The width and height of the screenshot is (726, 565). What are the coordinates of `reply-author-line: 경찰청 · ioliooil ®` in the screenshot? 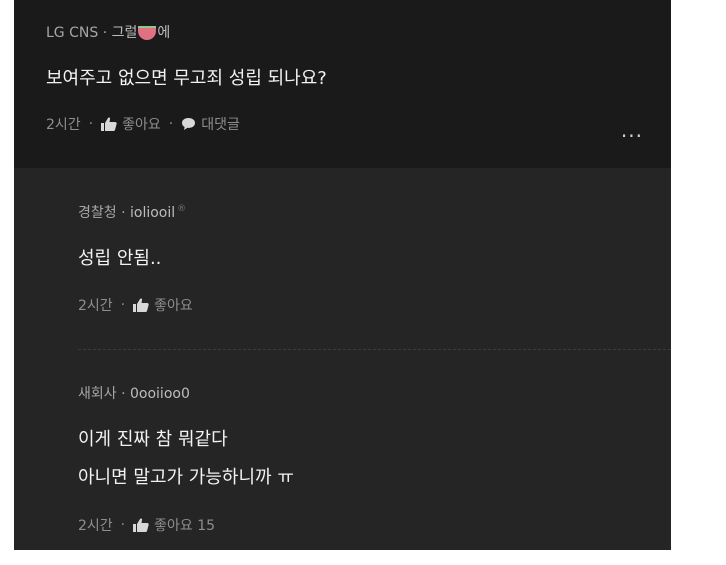 It's located at (132, 212).